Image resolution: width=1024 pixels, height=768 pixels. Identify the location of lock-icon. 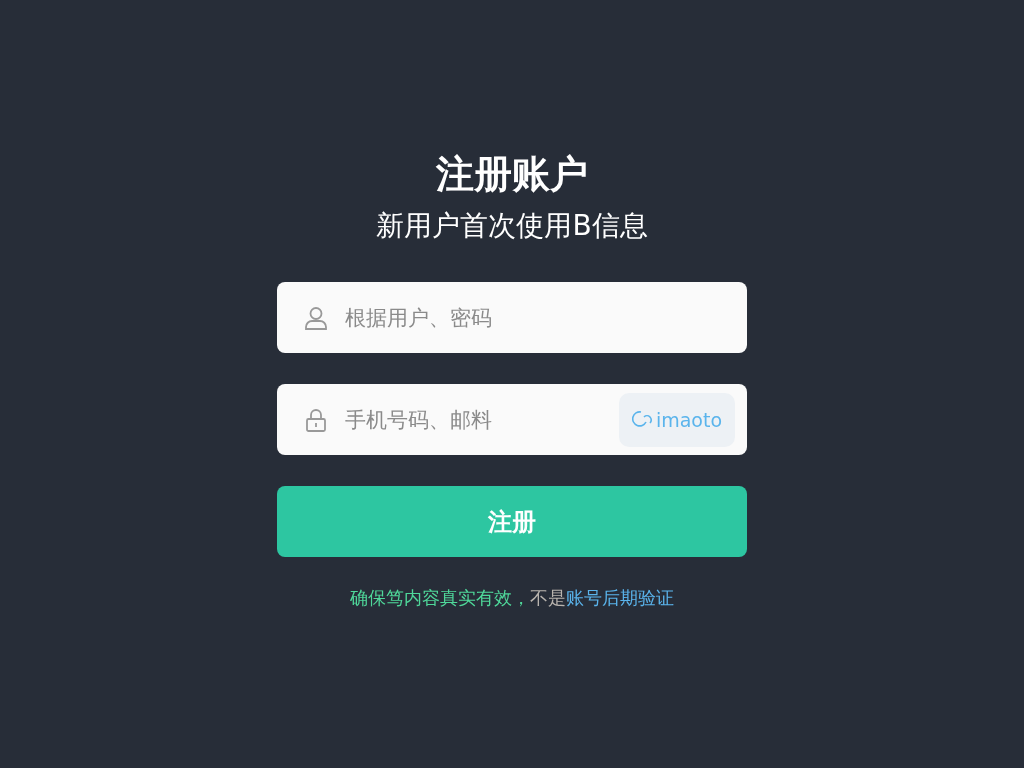
(316, 419).